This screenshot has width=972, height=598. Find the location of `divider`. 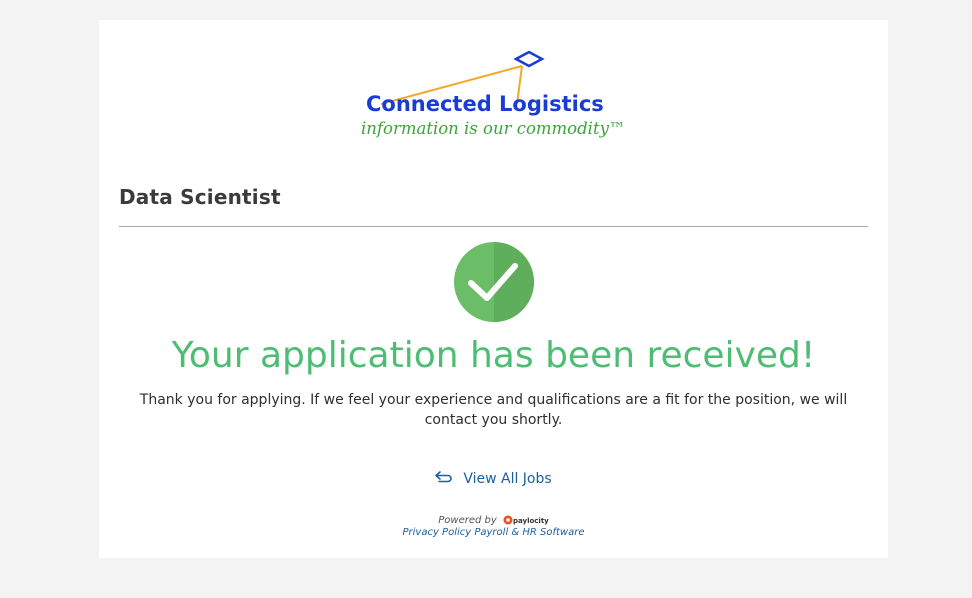

divider is located at coordinates (493, 226).